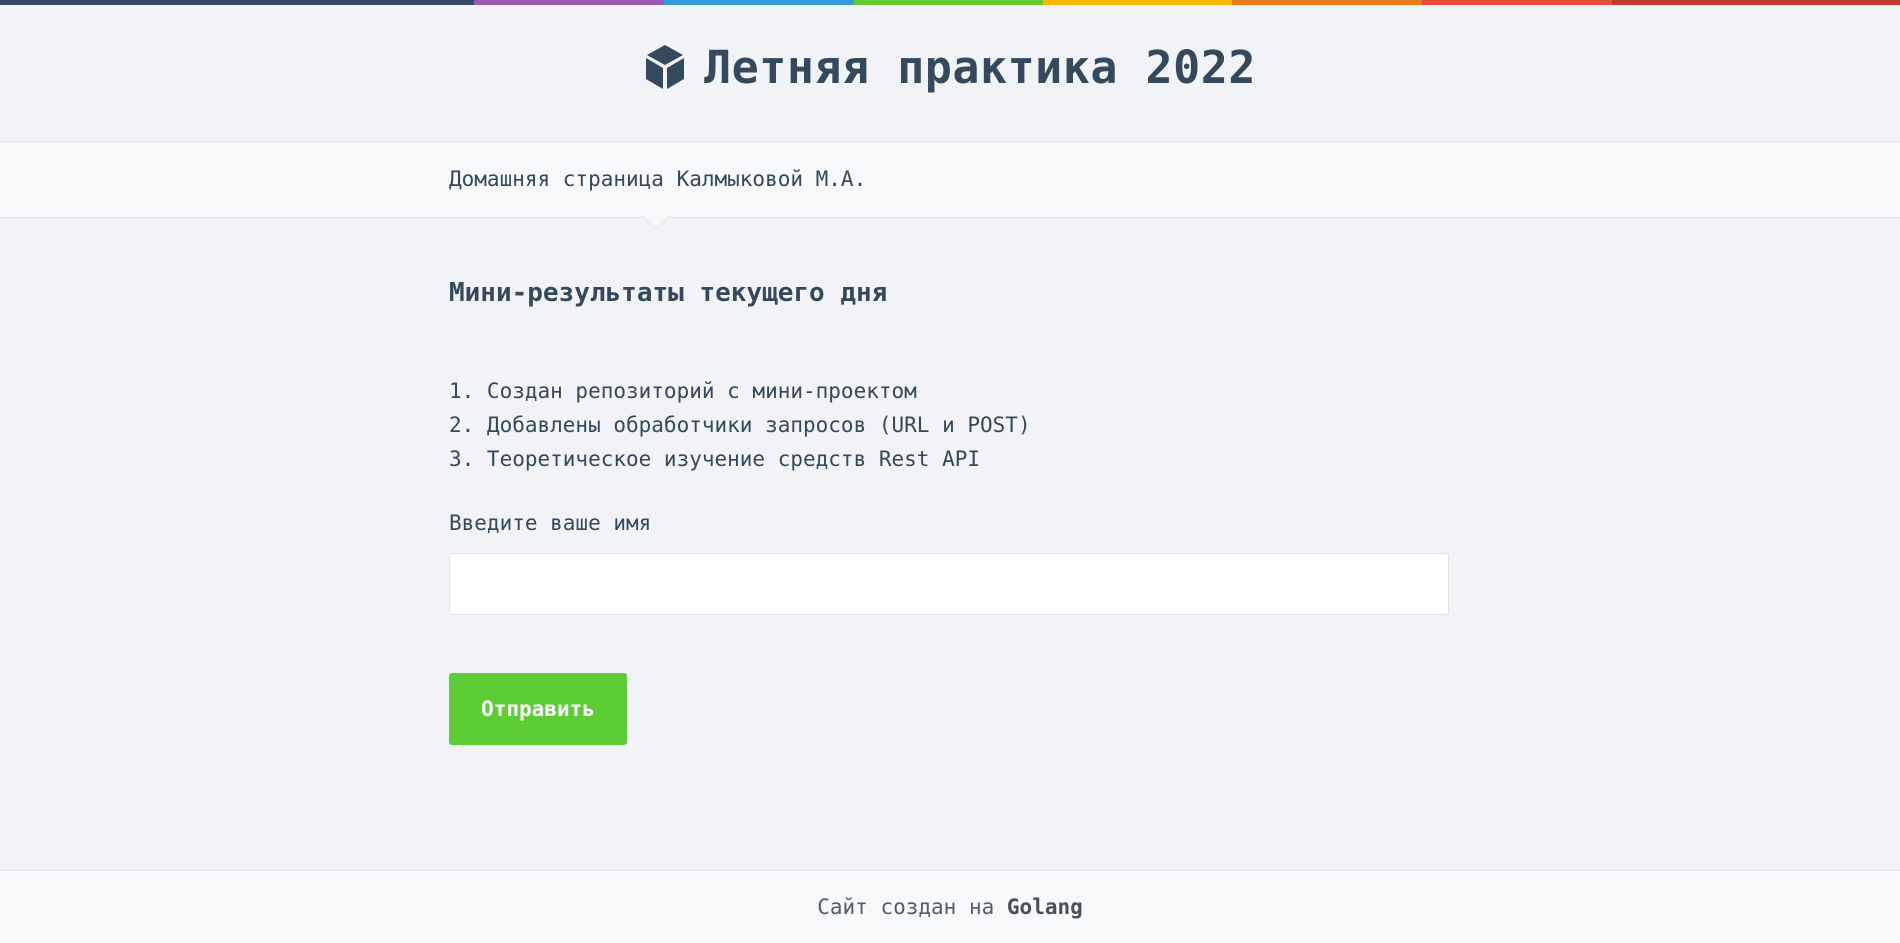 This screenshot has height=943, width=1900. I want to click on footer-tech: Golang, so click(1044, 907).